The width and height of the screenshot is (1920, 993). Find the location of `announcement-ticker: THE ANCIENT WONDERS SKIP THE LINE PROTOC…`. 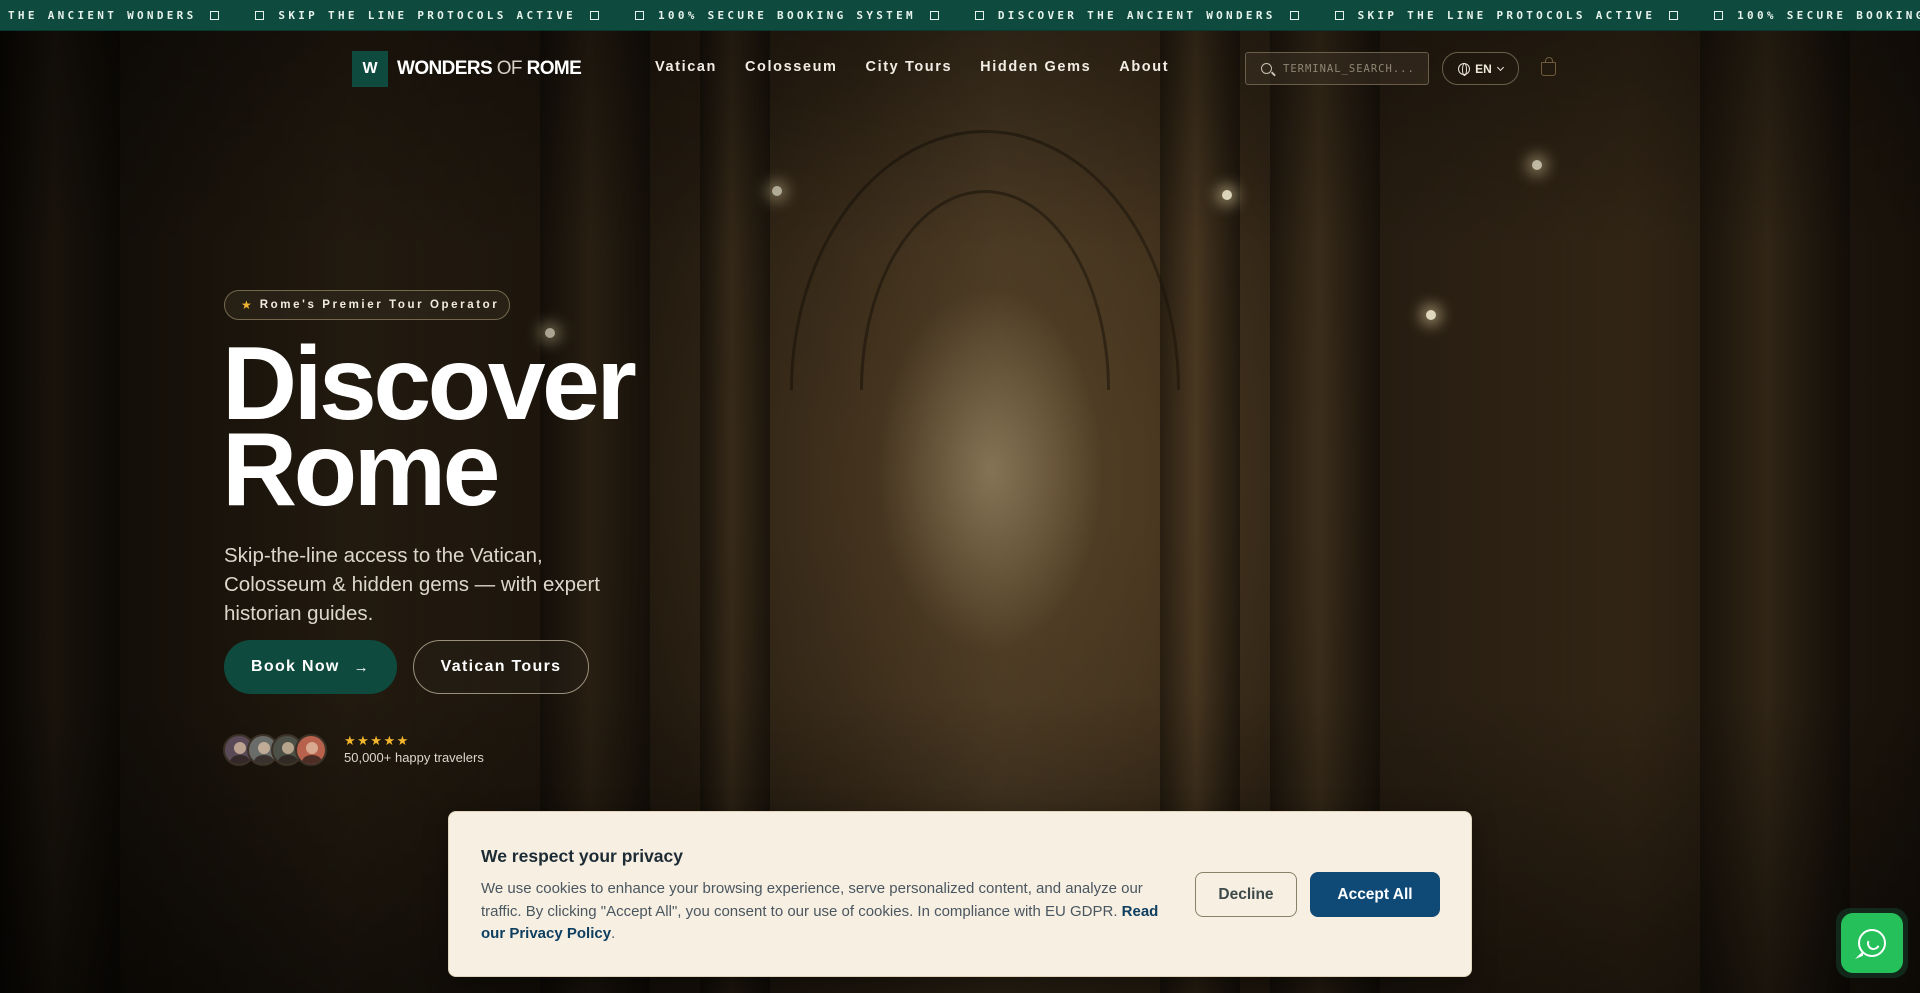

announcement-ticker: THE ANCIENT WONDERS SKIP THE LINE PROTOC… is located at coordinates (960, 15).